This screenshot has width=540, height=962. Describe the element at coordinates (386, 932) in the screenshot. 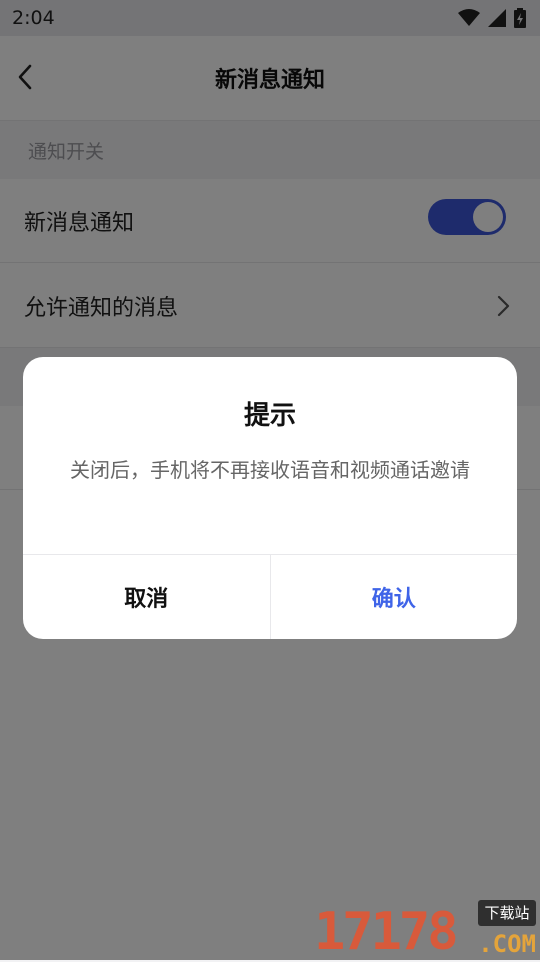

I see `watermark-number: 17178` at that location.